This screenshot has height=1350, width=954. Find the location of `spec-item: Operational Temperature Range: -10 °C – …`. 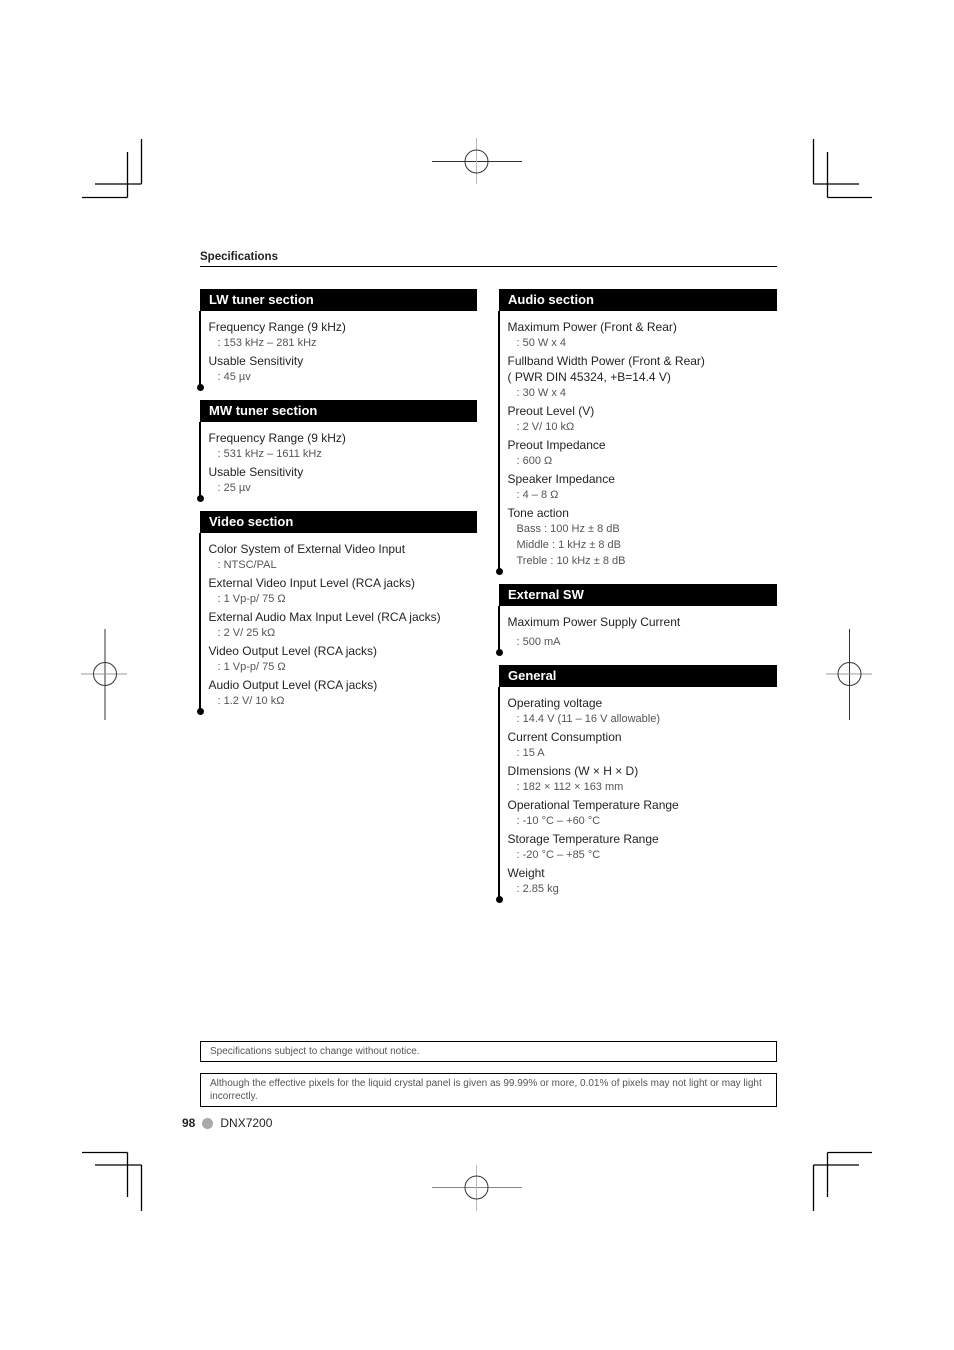

spec-item: Operational Temperature Range: -10 °C – … is located at coordinates (643, 813).